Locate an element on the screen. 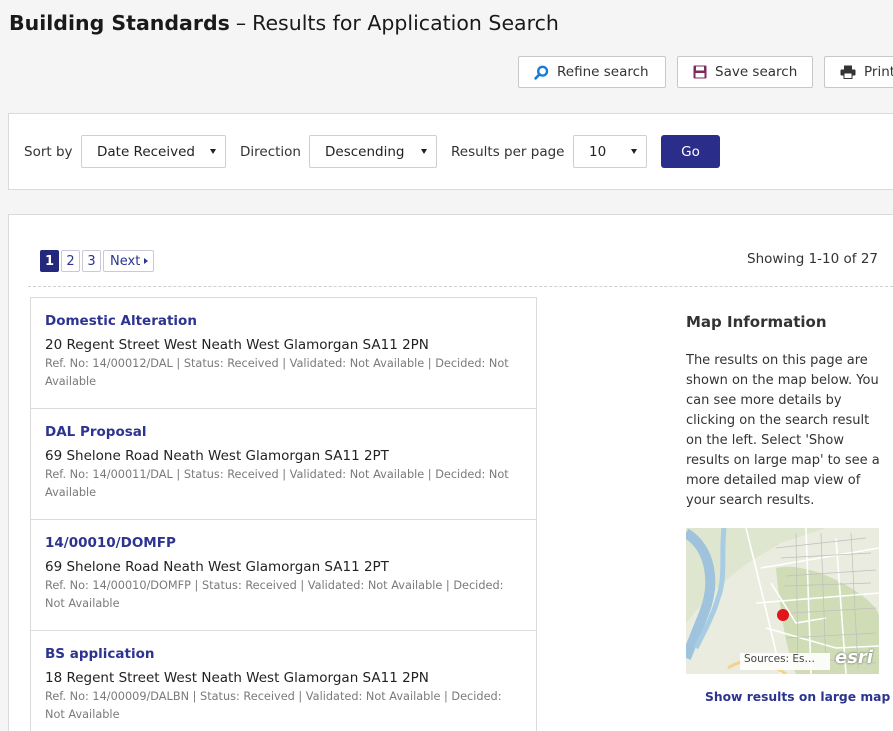 The width and height of the screenshot is (893, 731). search-icon is located at coordinates (541, 72).